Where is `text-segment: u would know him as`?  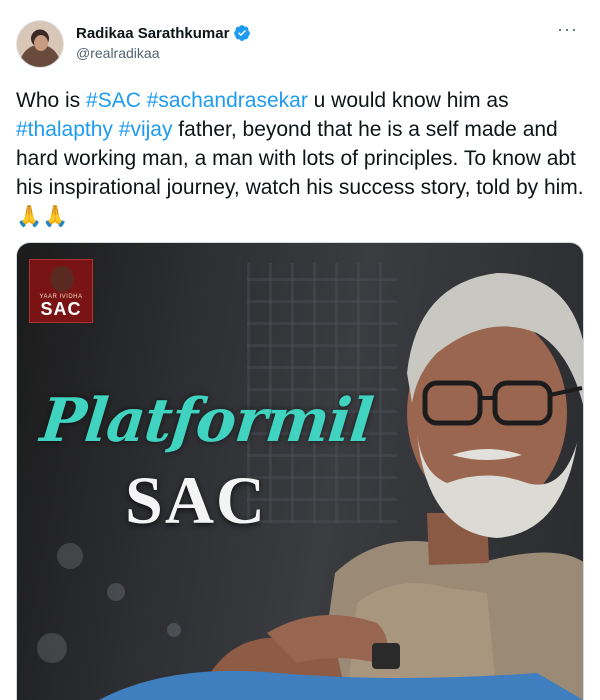 text-segment: u would know him as is located at coordinates (408, 100).